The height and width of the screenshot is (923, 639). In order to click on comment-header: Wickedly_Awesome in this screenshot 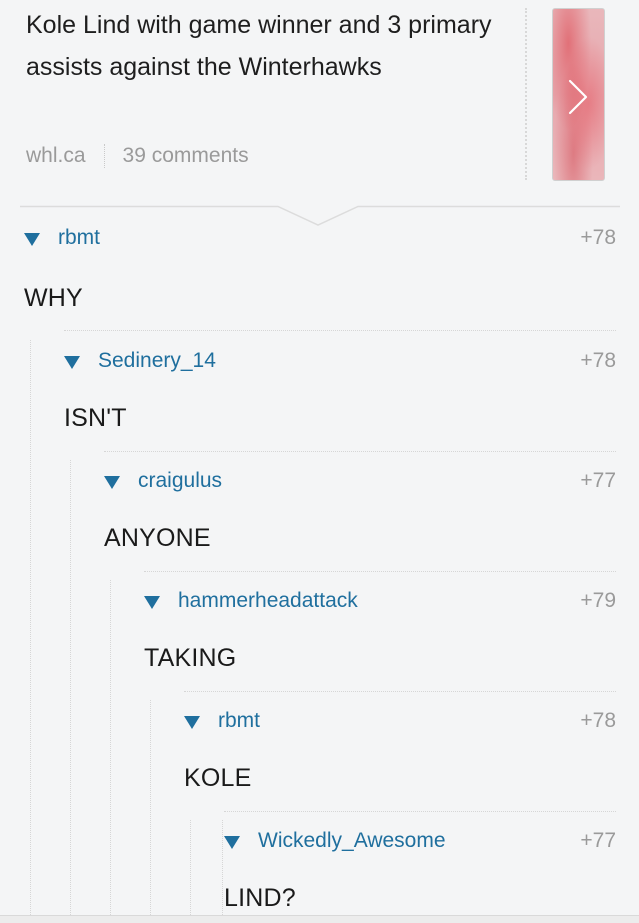, I will do `click(335, 841)`.